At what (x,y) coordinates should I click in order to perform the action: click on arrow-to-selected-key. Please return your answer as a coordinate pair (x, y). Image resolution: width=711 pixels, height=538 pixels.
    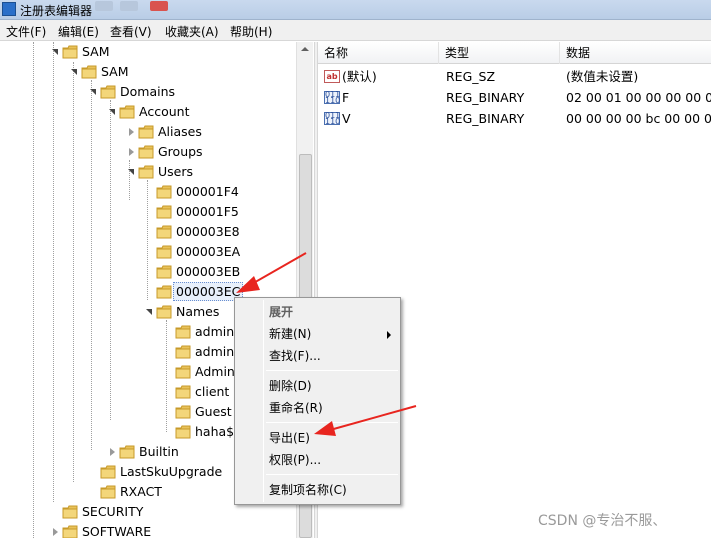
    Looking at the image, I should click on (271, 272).